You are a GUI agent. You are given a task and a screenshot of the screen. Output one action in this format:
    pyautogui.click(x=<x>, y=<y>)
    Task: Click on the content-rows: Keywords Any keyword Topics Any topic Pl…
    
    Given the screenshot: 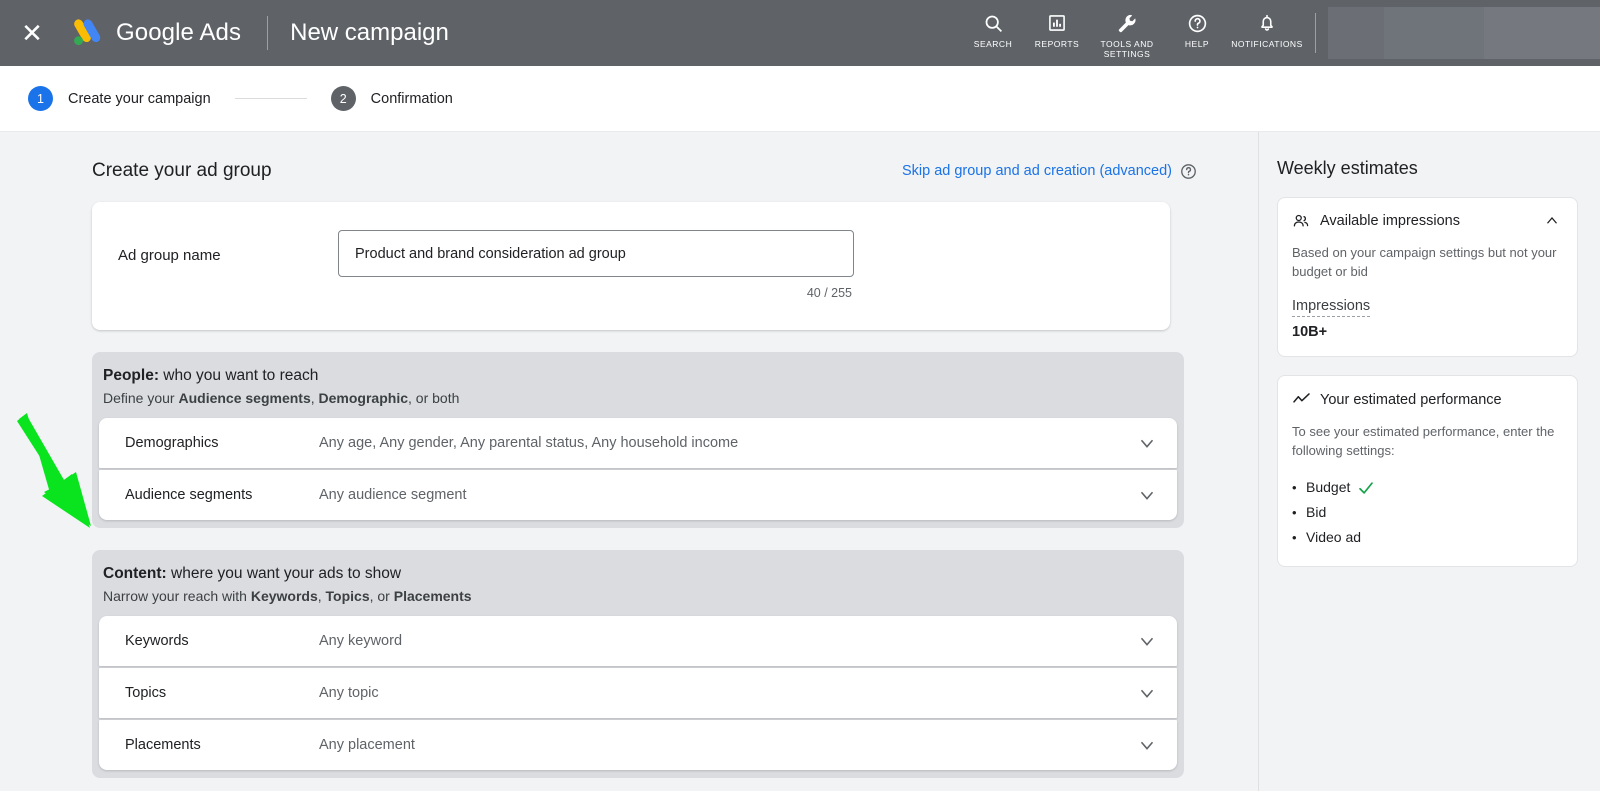 What is the action you would take?
    pyautogui.click(x=638, y=693)
    